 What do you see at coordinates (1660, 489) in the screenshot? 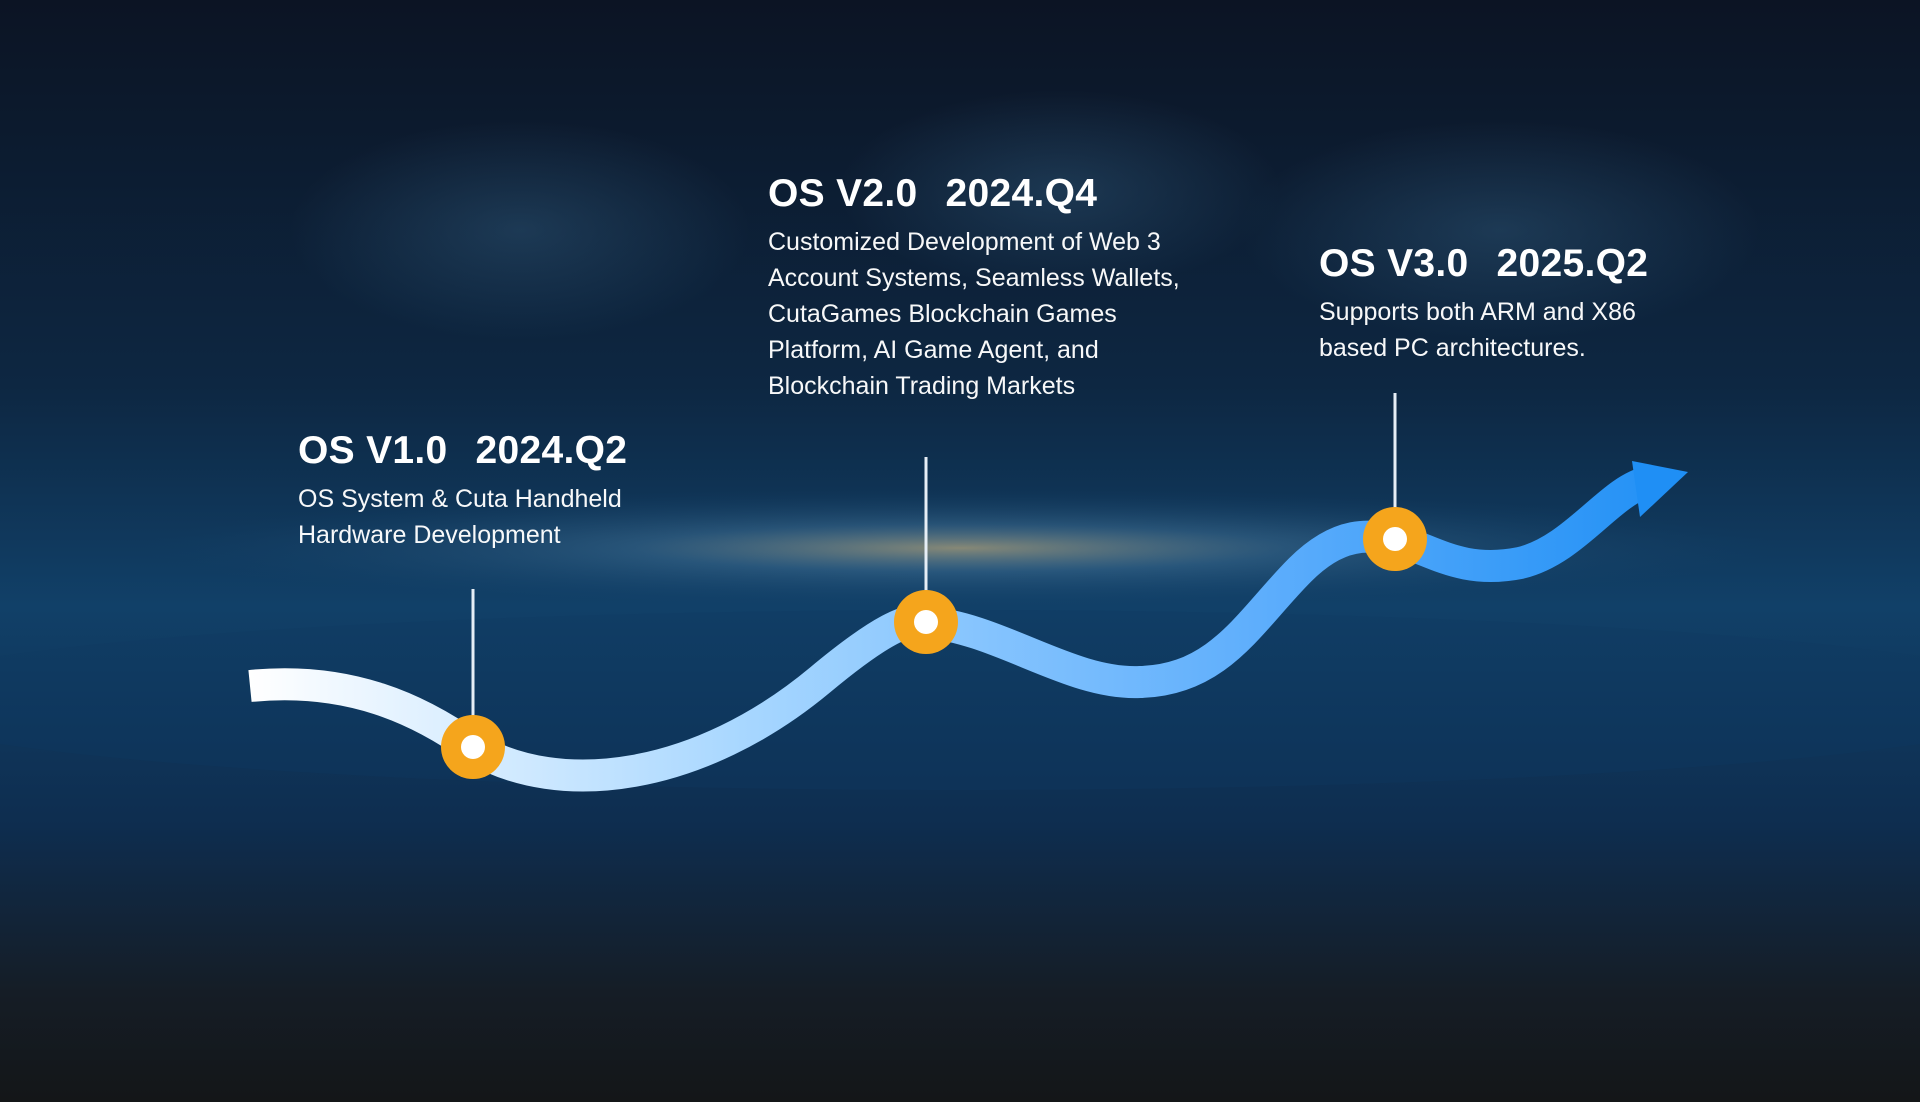
I see `arrow-head-icon` at bounding box center [1660, 489].